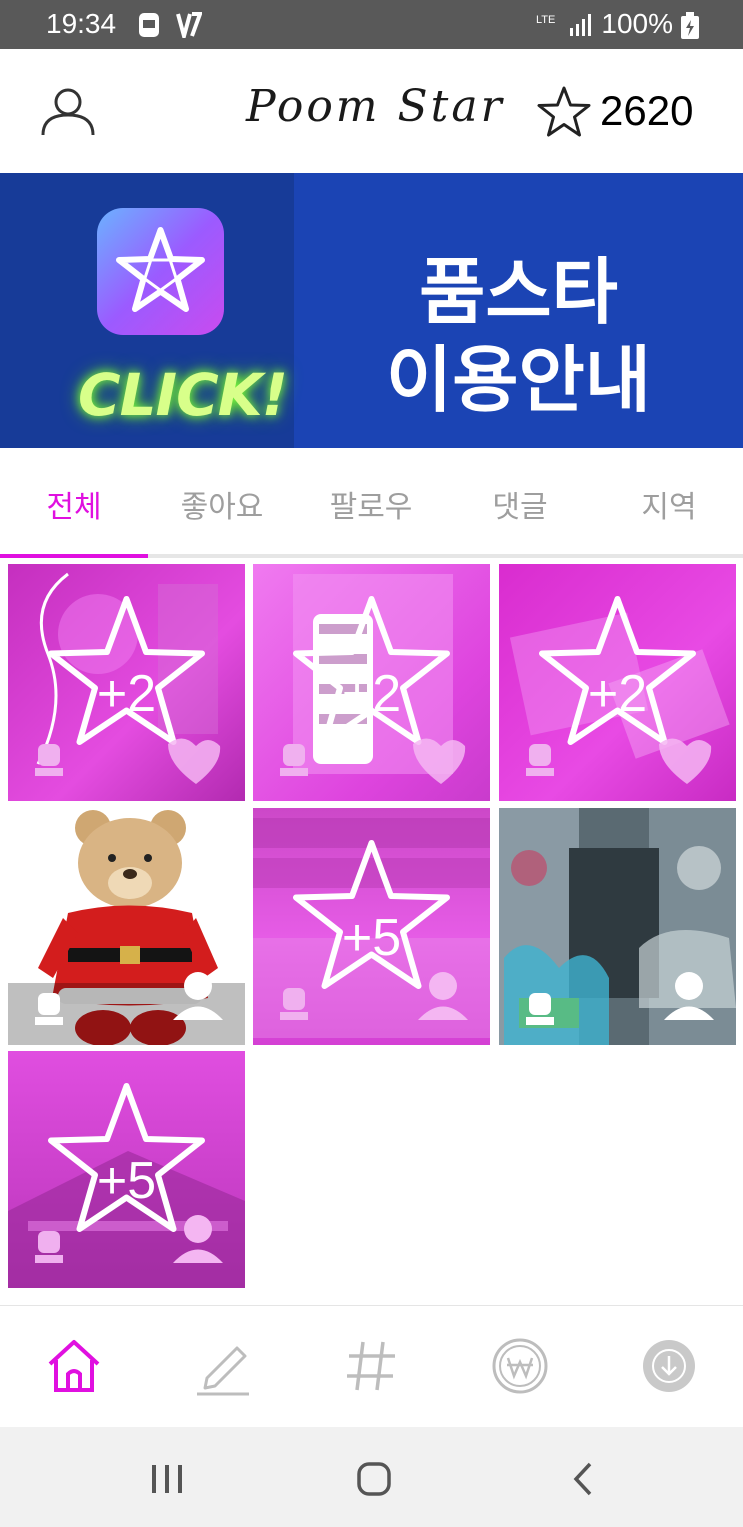 This screenshot has width=743, height=1527. I want to click on home-icon, so click(74, 1366).